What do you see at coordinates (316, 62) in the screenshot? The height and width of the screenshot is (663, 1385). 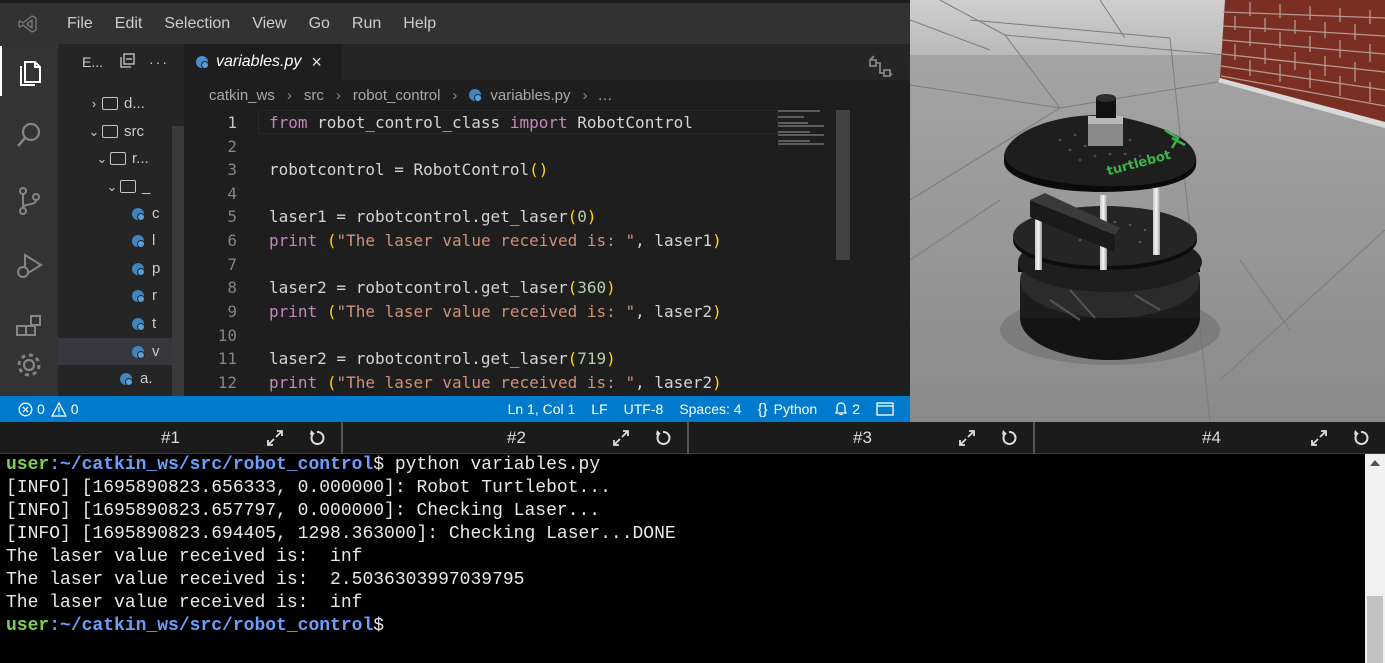 I see `close-icon: ×` at bounding box center [316, 62].